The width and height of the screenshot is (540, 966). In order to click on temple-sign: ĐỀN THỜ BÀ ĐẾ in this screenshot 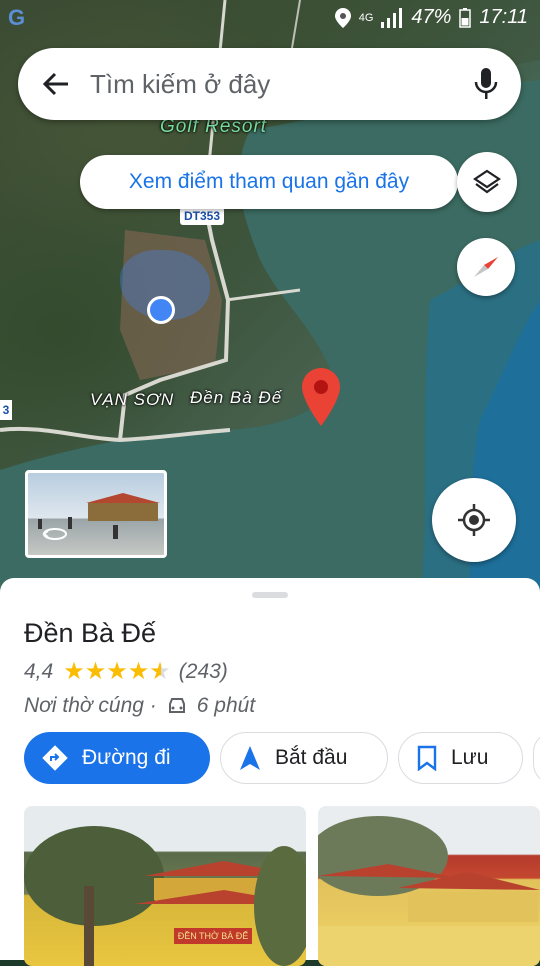, I will do `click(213, 936)`.